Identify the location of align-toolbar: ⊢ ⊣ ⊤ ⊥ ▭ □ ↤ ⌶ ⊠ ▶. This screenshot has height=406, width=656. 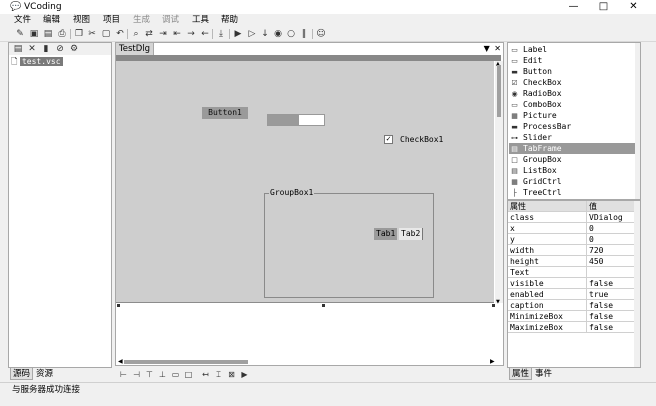
(309, 375).